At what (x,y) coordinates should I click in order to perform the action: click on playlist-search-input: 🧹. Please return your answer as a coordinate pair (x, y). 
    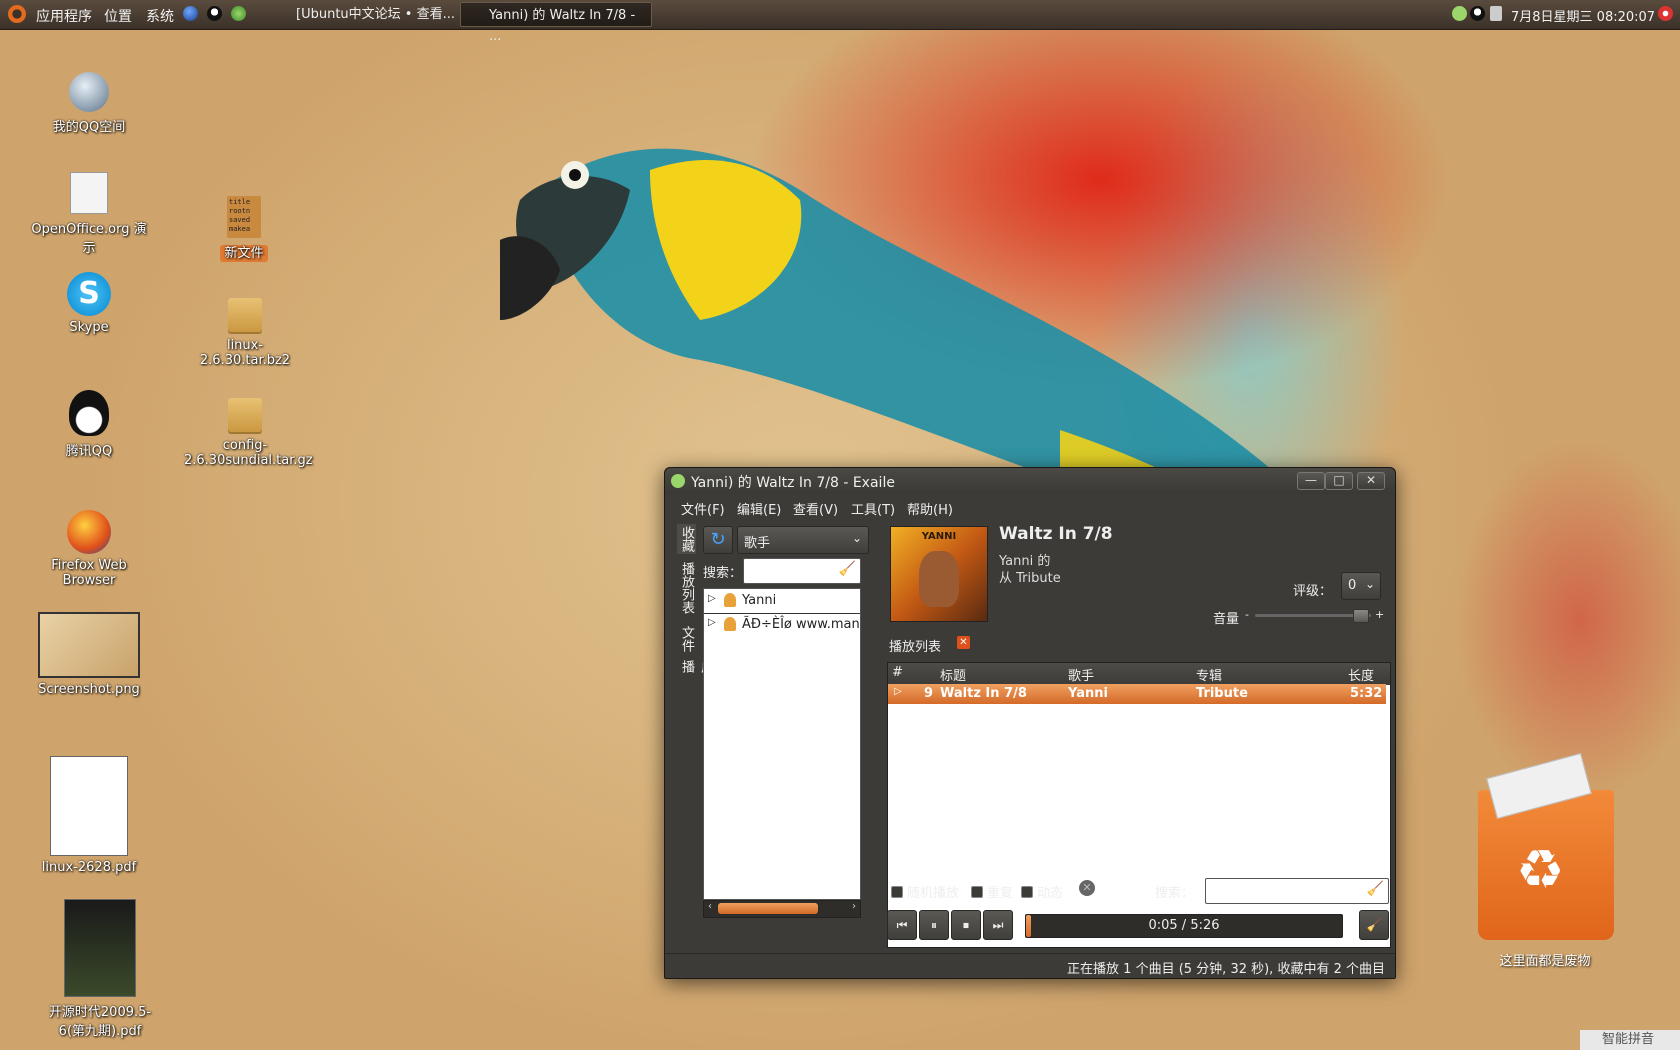
    Looking at the image, I should click on (1297, 891).